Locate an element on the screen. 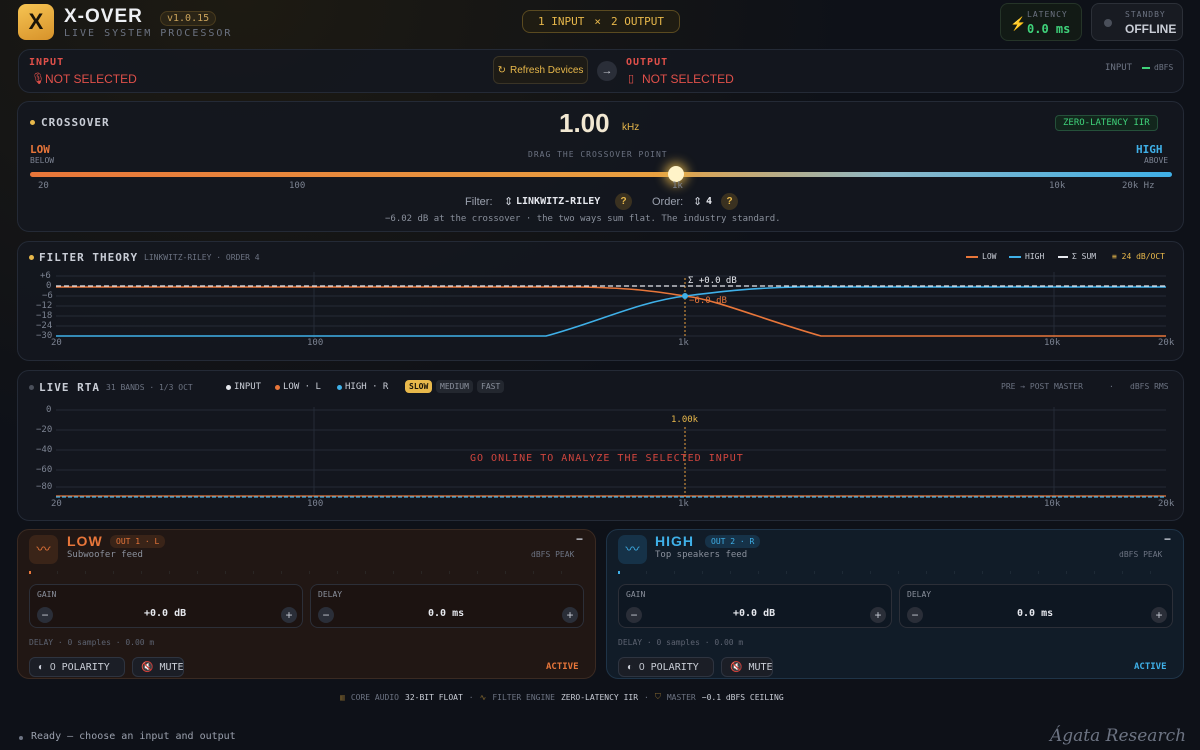  high-status: ACTIVE is located at coordinates (1150, 667).